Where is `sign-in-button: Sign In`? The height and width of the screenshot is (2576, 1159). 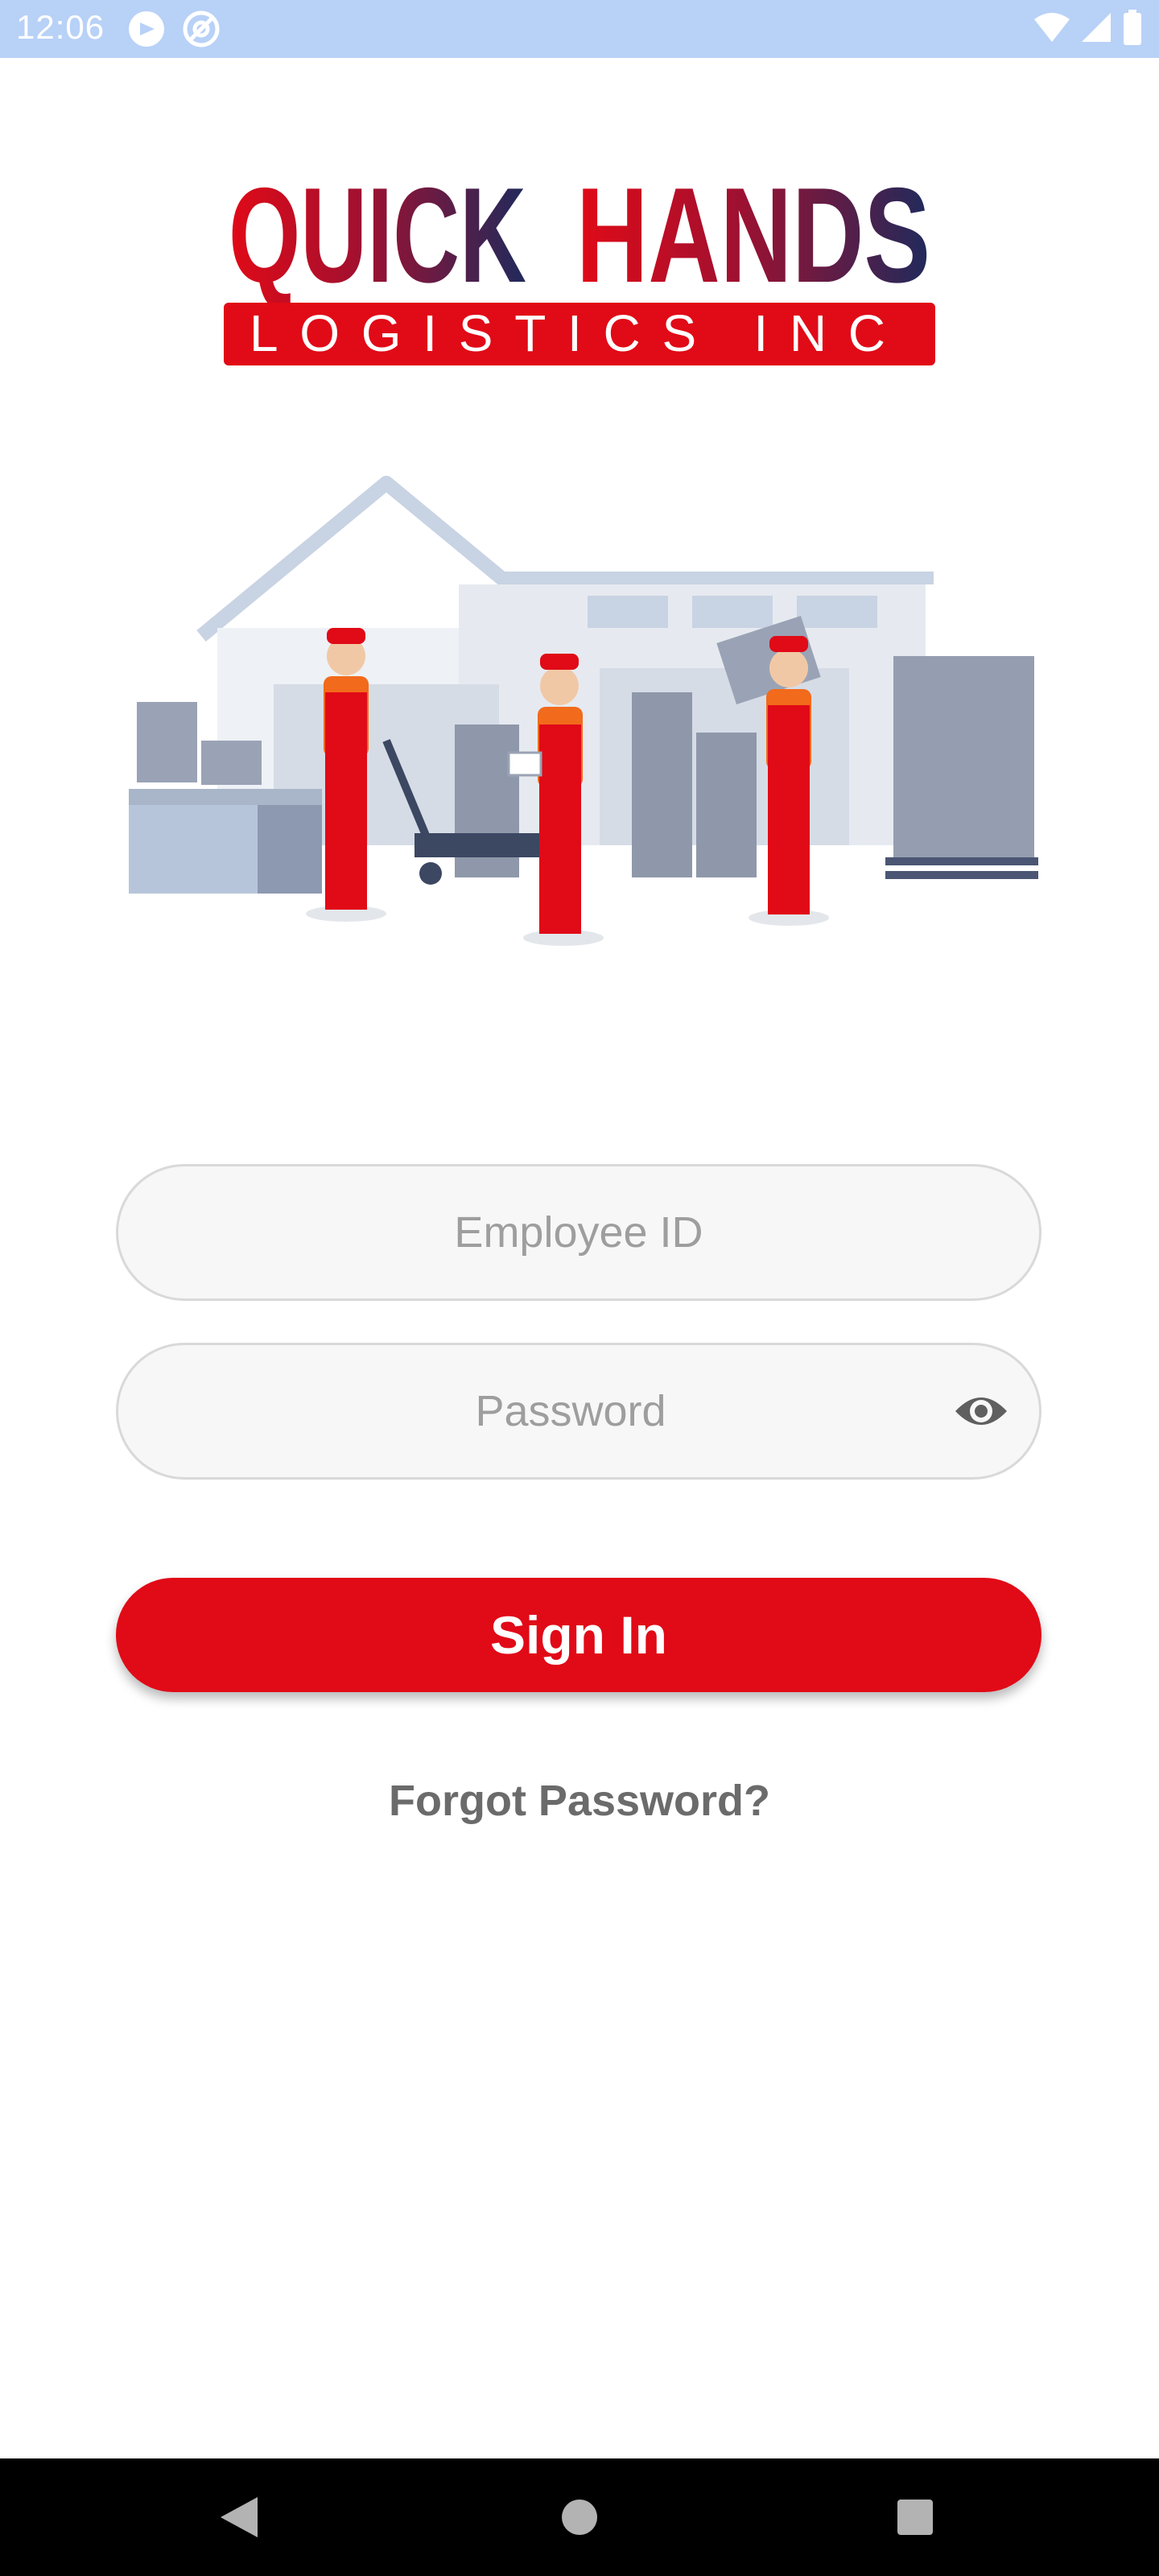 sign-in-button: Sign In is located at coordinates (578, 1635).